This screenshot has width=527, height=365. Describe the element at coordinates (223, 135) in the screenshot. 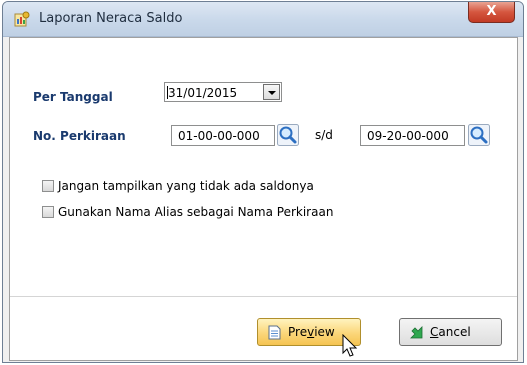

I see `account-from-input: 01-00-00-000` at that location.